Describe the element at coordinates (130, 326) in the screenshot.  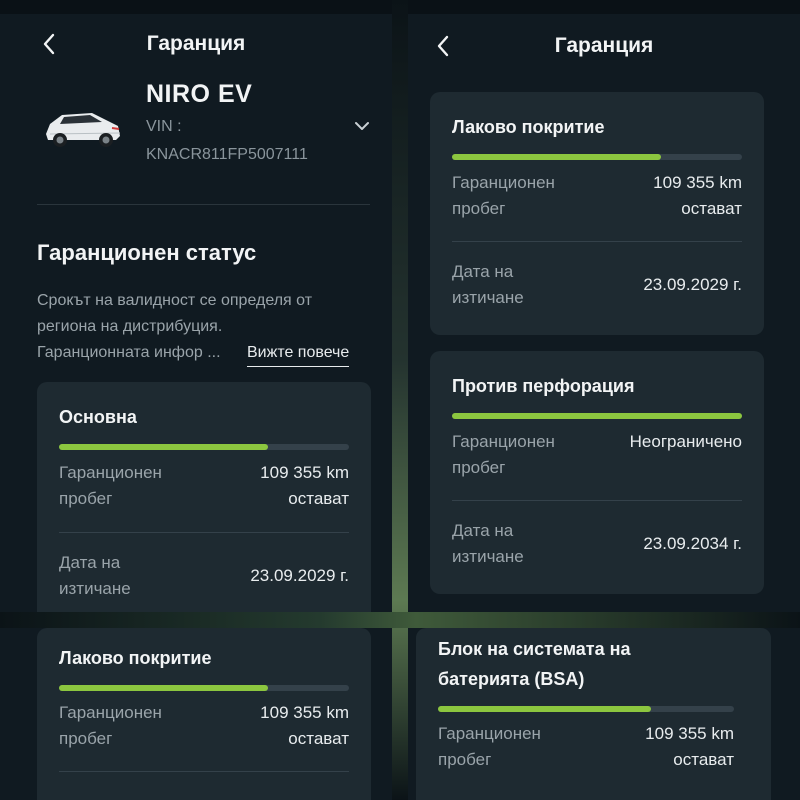
I see `description-line: региона на дистрибуция.` at that location.